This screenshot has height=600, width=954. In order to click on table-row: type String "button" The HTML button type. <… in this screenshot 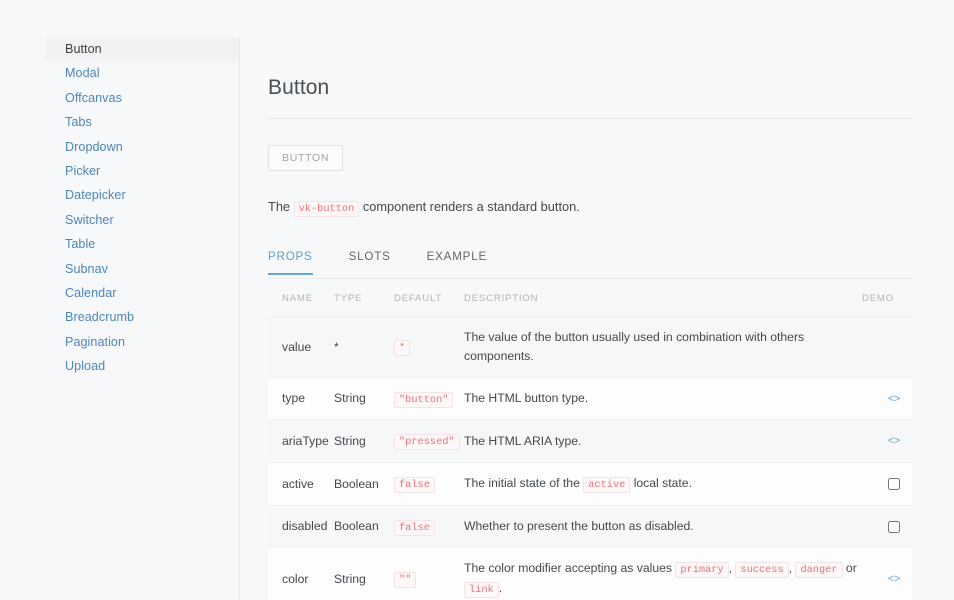, I will do `click(590, 399)`.